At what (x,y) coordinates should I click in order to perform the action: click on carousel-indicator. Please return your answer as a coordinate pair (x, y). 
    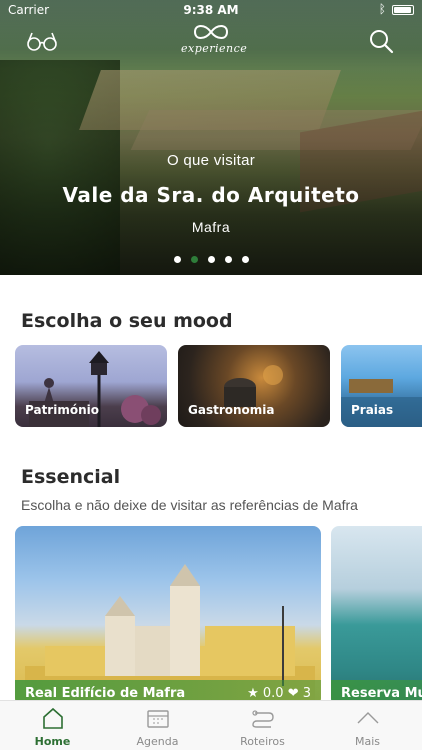
    Looking at the image, I should click on (211, 259).